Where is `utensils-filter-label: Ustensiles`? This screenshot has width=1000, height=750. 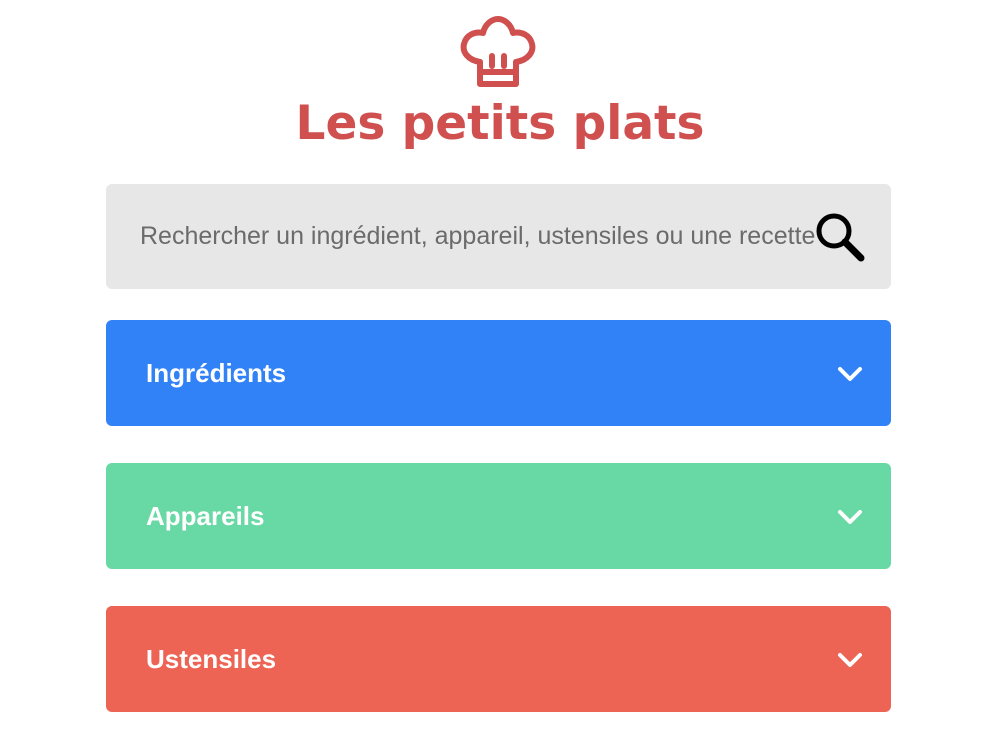
utensils-filter-label: Ustensiles is located at coordinates (211, 659).